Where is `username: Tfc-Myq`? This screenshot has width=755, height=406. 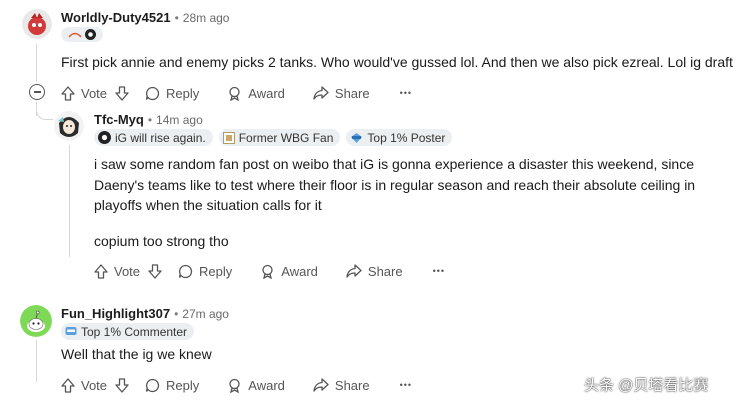 username: Tfc-Myq is located at coordinates (119, 119).